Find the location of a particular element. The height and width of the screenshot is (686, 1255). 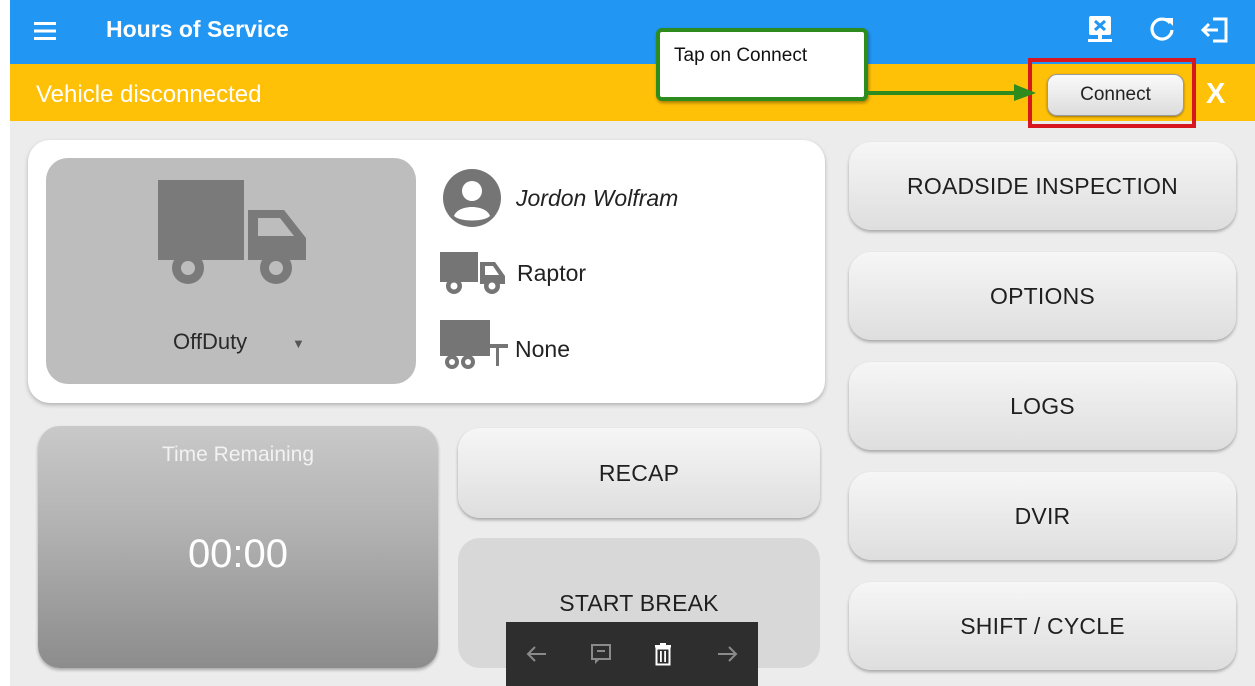

dropdown-caret-icon: ▼ is located at coordinates (298, 343).